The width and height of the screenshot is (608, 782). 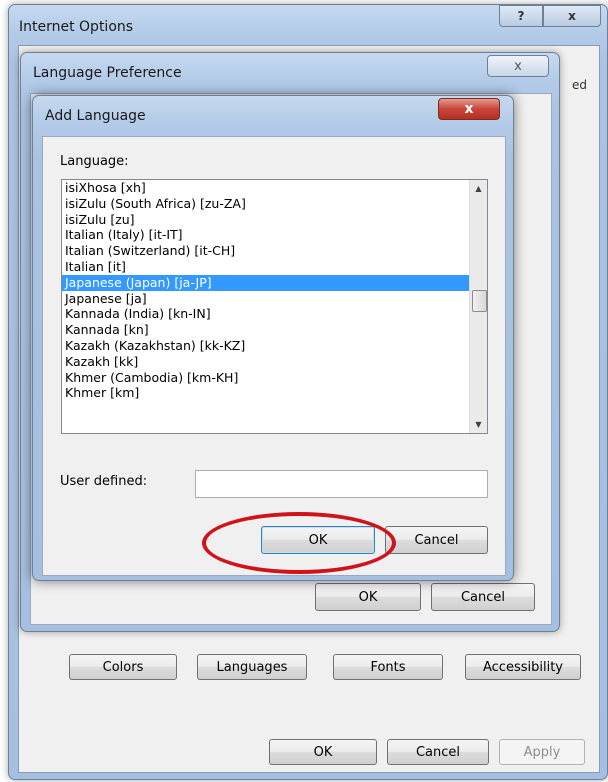 What do you see at coordinates (274, 314) in the screenshot?
I see `language-list-item: Kannada (India) [kn-IN]` at bounding box center [274, 314].